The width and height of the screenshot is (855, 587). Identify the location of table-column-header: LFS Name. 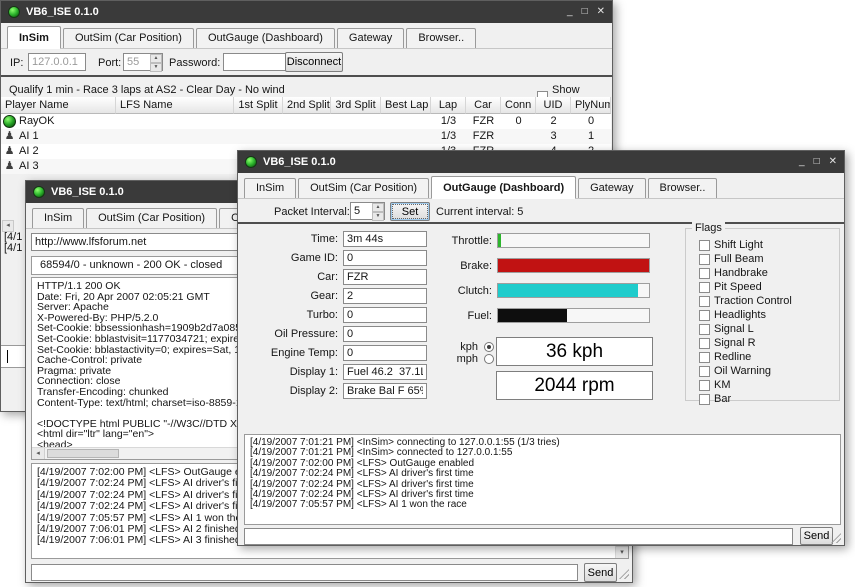
(175, 105).